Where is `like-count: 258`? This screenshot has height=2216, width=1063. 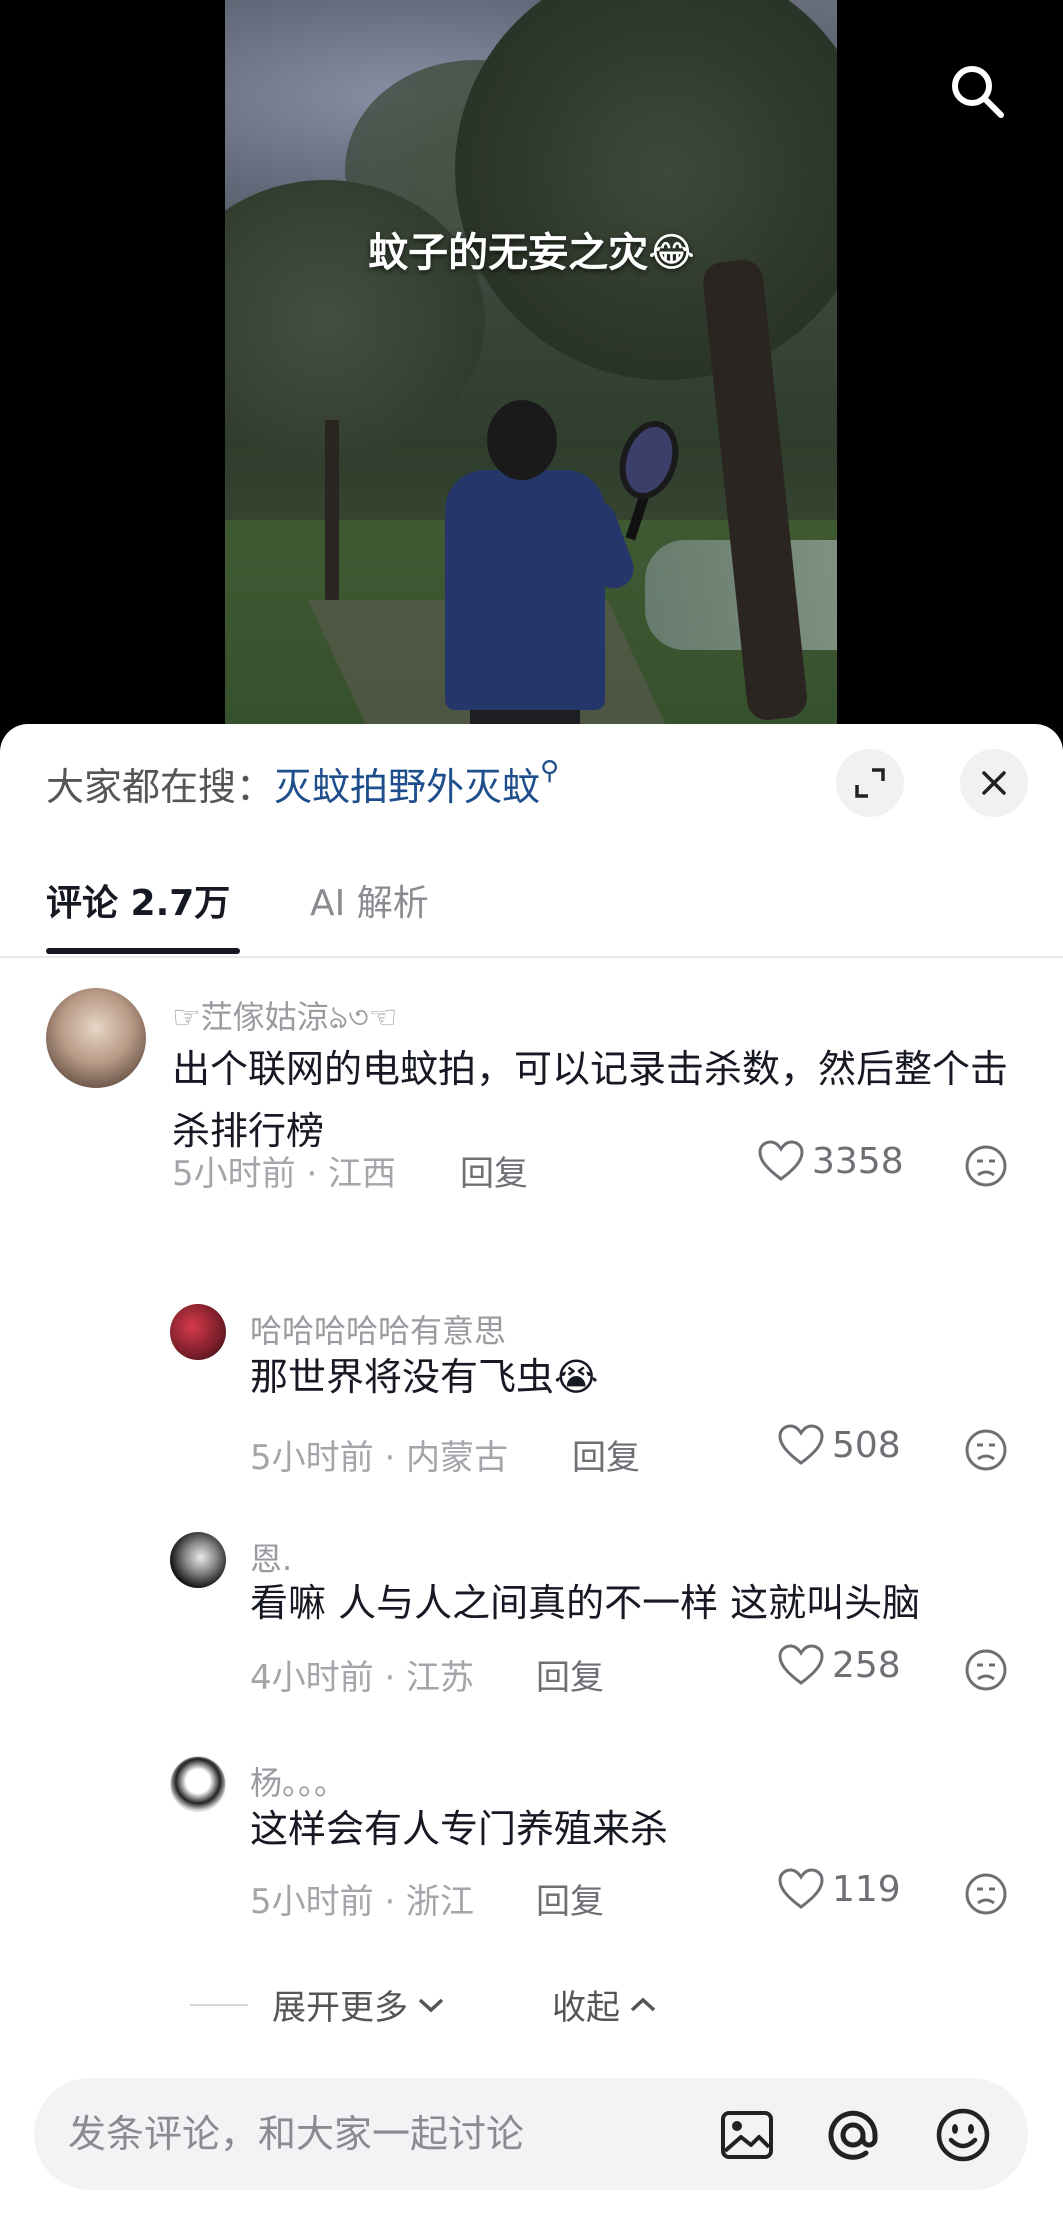 like-count: 258 is located at coordinates (866, 1665).